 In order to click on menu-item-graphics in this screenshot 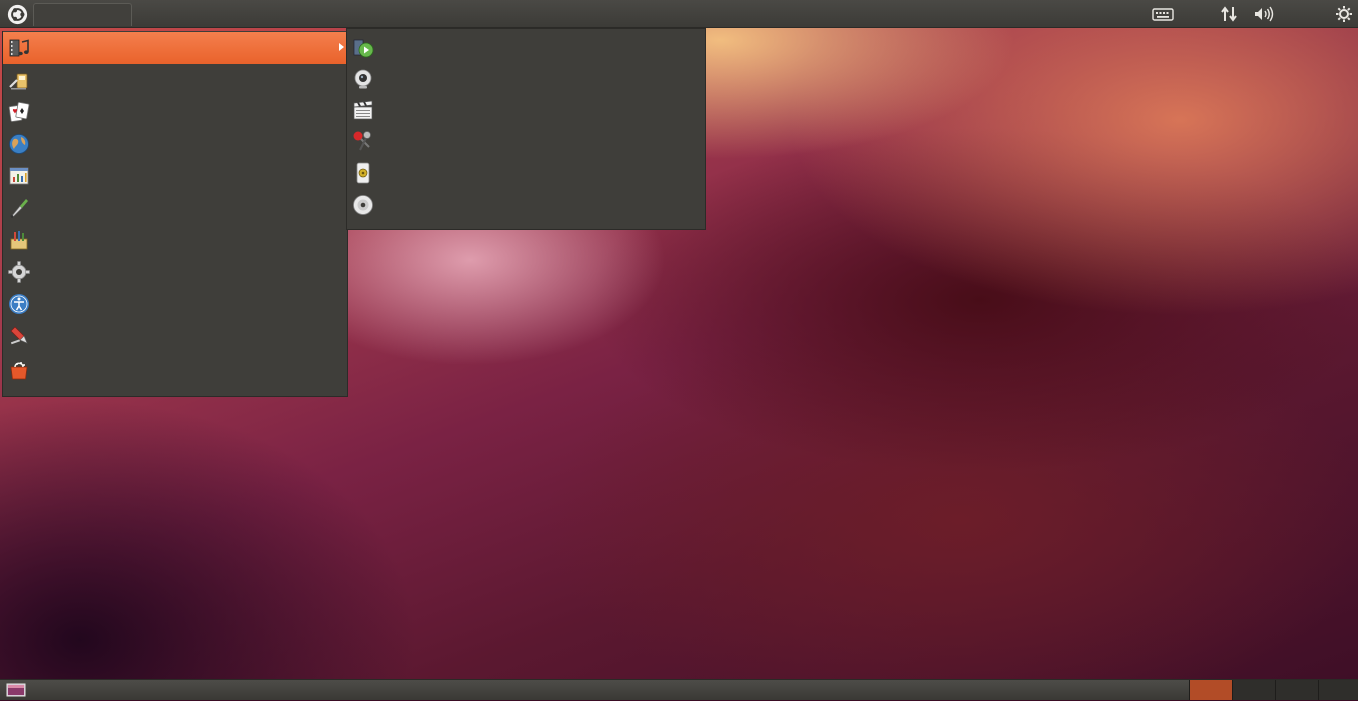, I will do `click(175, 208)`.